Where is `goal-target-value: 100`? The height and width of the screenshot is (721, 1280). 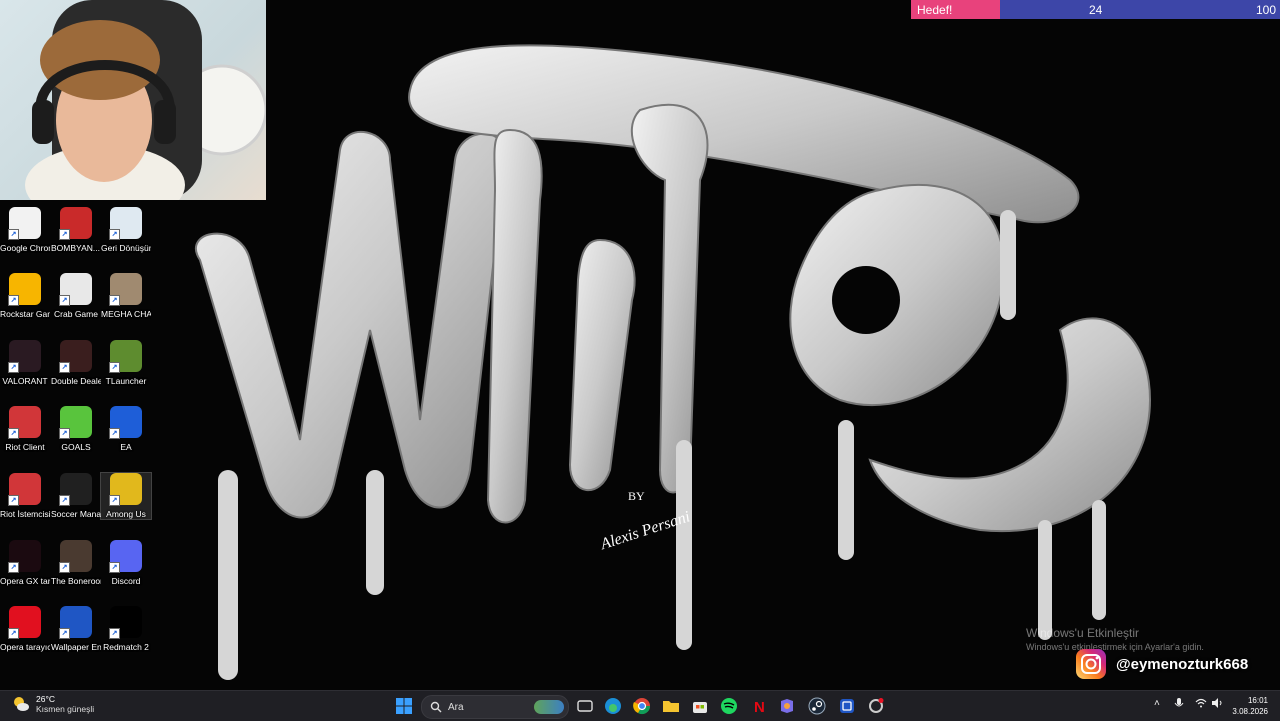 goal-target-value: 100 is located at coordinates (1265, 10).